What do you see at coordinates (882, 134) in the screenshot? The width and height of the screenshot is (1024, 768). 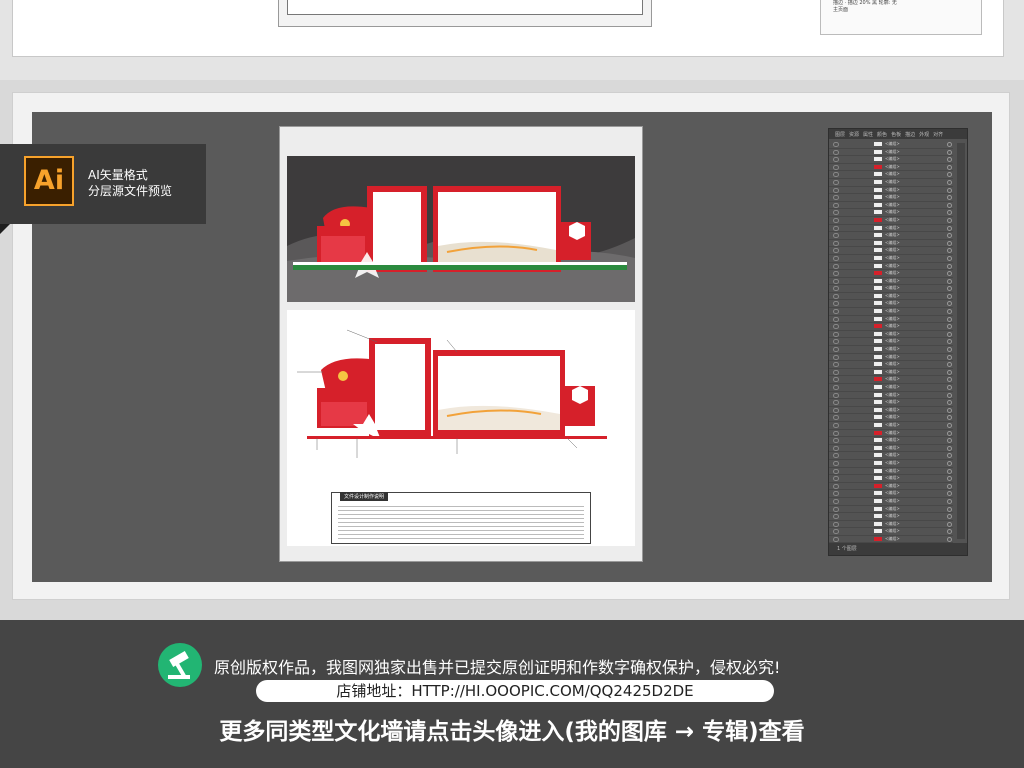 I see `tab-color: 颜色` at bounding box center [882, 134].